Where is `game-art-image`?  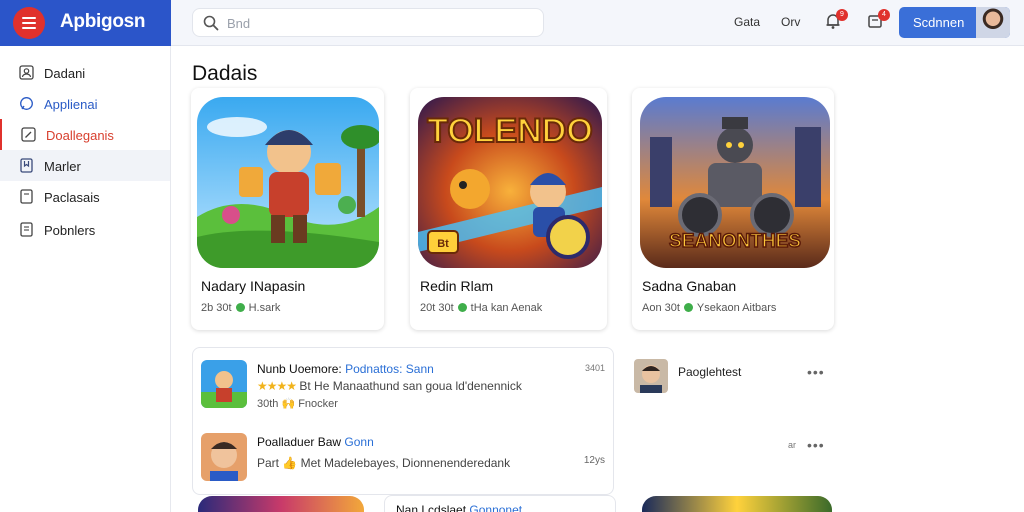 game-art-image is located at coordinates (288, 182).